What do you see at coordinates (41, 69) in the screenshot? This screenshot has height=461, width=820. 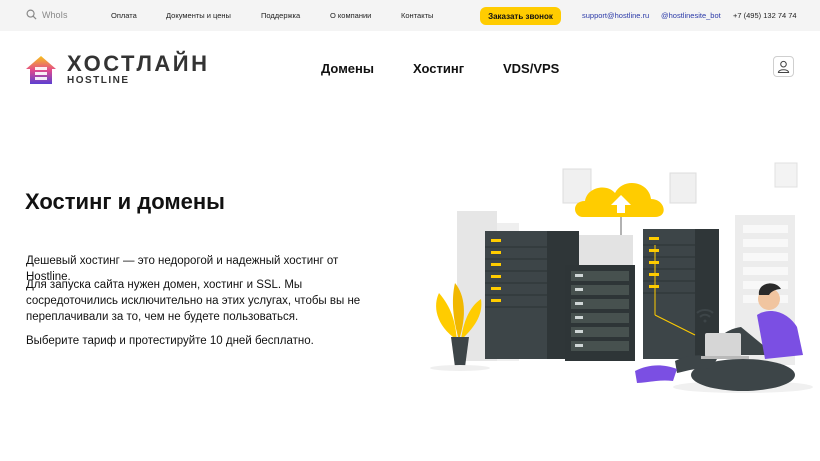 I see `logo-house-icon` at bounding box center [41, 69].